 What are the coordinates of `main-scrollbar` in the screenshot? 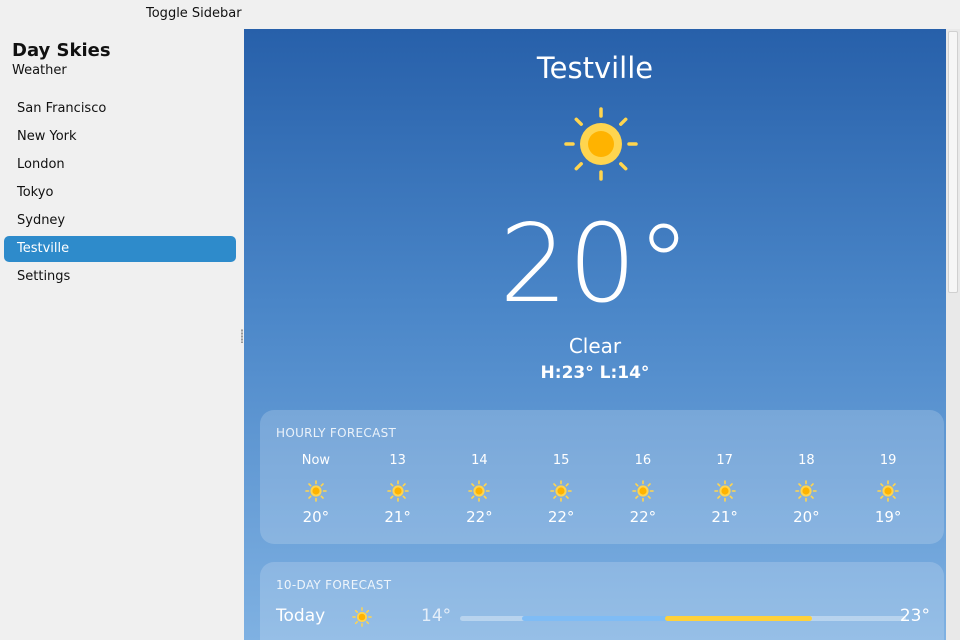 It's located at (953, 334).